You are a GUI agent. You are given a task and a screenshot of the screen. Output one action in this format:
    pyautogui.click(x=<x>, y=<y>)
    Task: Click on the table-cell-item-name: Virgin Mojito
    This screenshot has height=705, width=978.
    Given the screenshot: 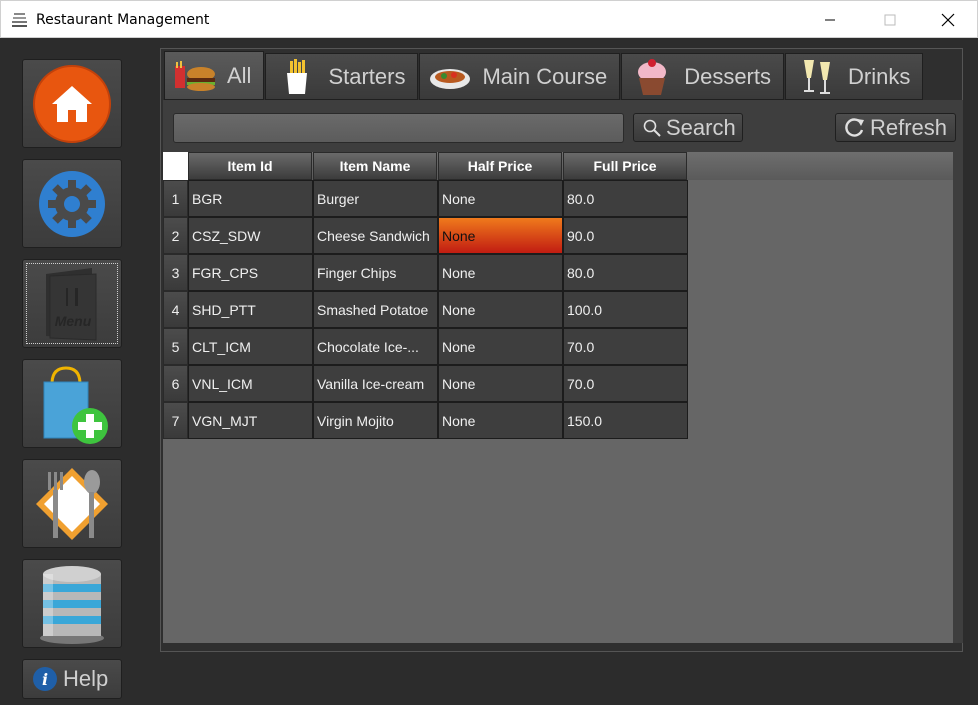 What is the action you would take?
    pyautogui.click(x=375, y=420)
    